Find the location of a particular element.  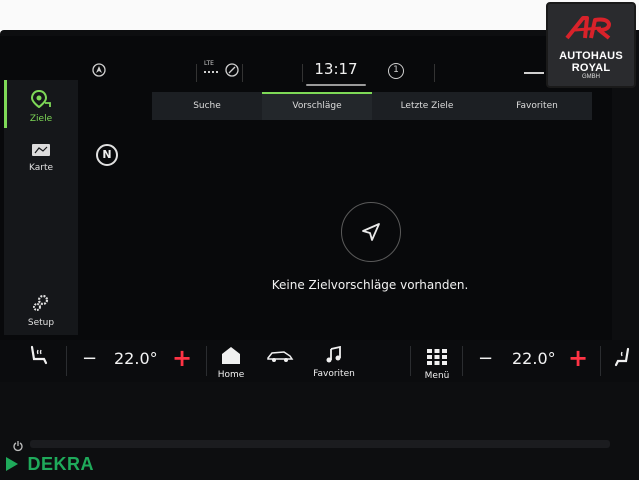

top-background is located at coordinates (319, 15).